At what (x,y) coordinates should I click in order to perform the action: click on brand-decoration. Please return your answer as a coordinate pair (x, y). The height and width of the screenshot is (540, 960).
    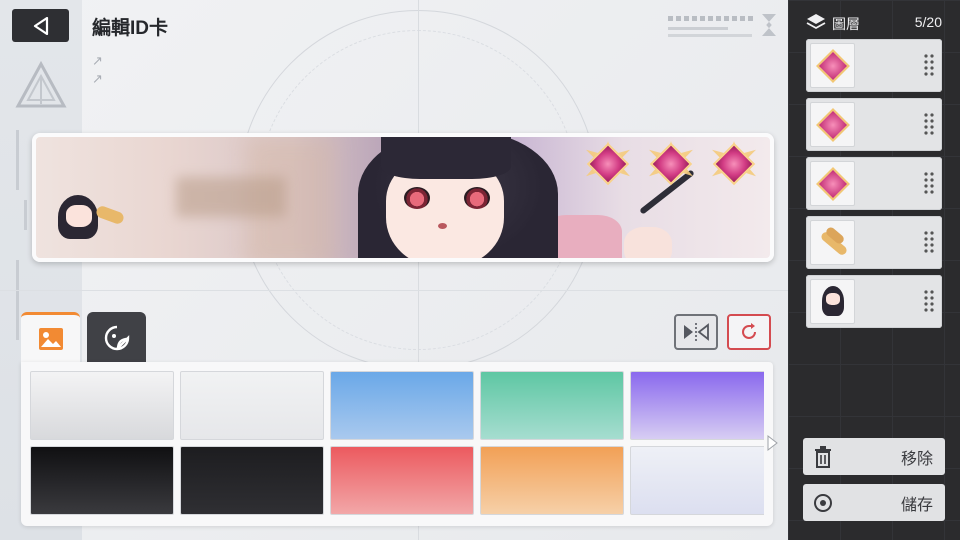
    Looking at the image, I should click on (722, 28).